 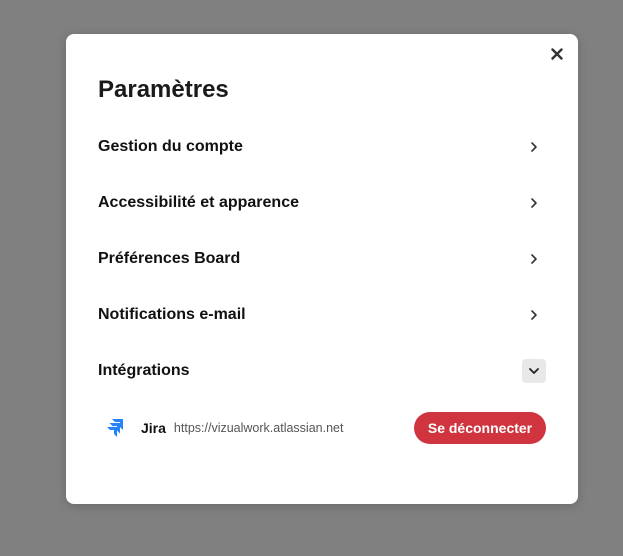 What do you see at coordinates (258, 428) in the screenshot?
I see `integration-url: https://vizualwork.atlassian.net` at bounding box center [258, 428].